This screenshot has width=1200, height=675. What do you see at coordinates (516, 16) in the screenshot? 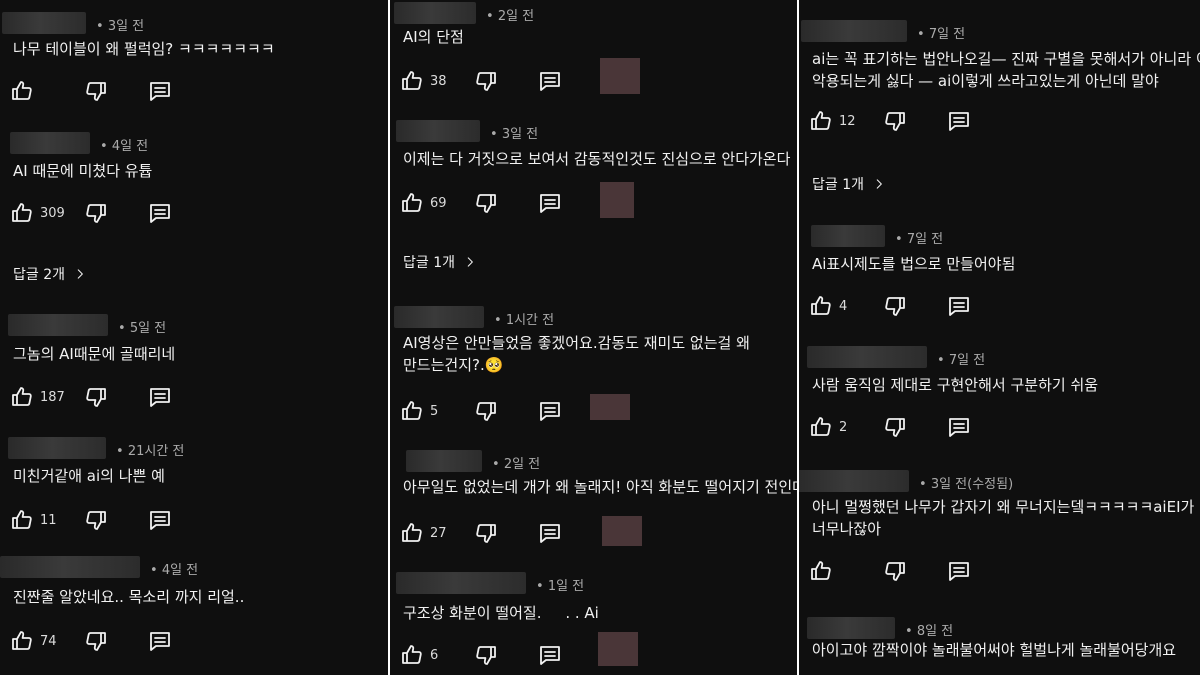
I see `timestamp-text: 2일 전` at bounding box center [516, 16].